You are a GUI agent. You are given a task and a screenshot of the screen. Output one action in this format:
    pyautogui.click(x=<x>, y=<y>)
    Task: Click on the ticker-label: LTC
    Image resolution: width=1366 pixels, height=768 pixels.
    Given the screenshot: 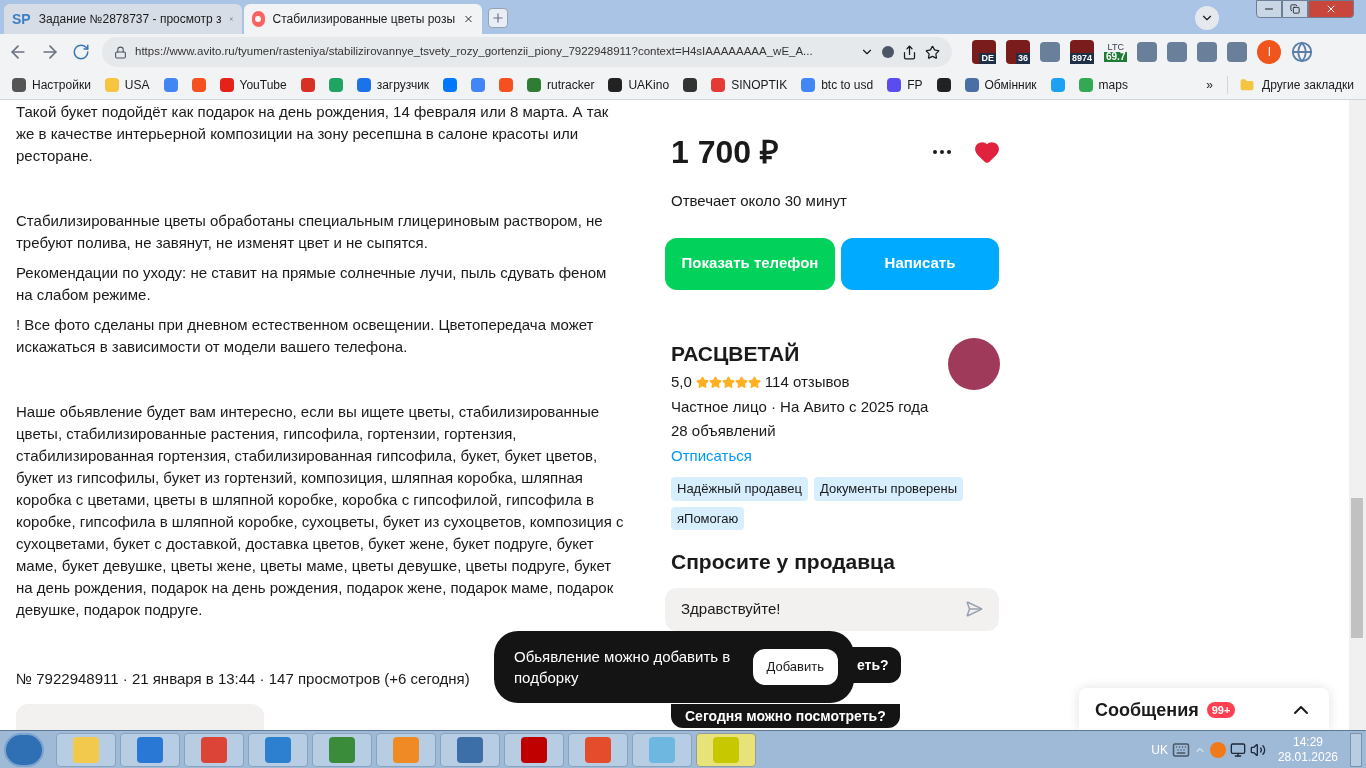 What is the action you would take?
    pyautogui.click(x=1115, y=47)
    